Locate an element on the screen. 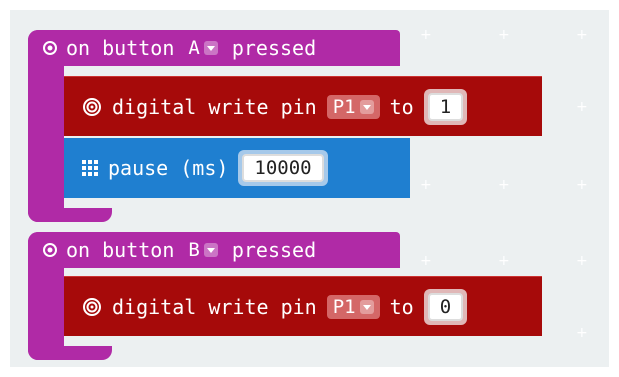 The image size is (619, 377). button-value: A is located at coordinates (194, 48).